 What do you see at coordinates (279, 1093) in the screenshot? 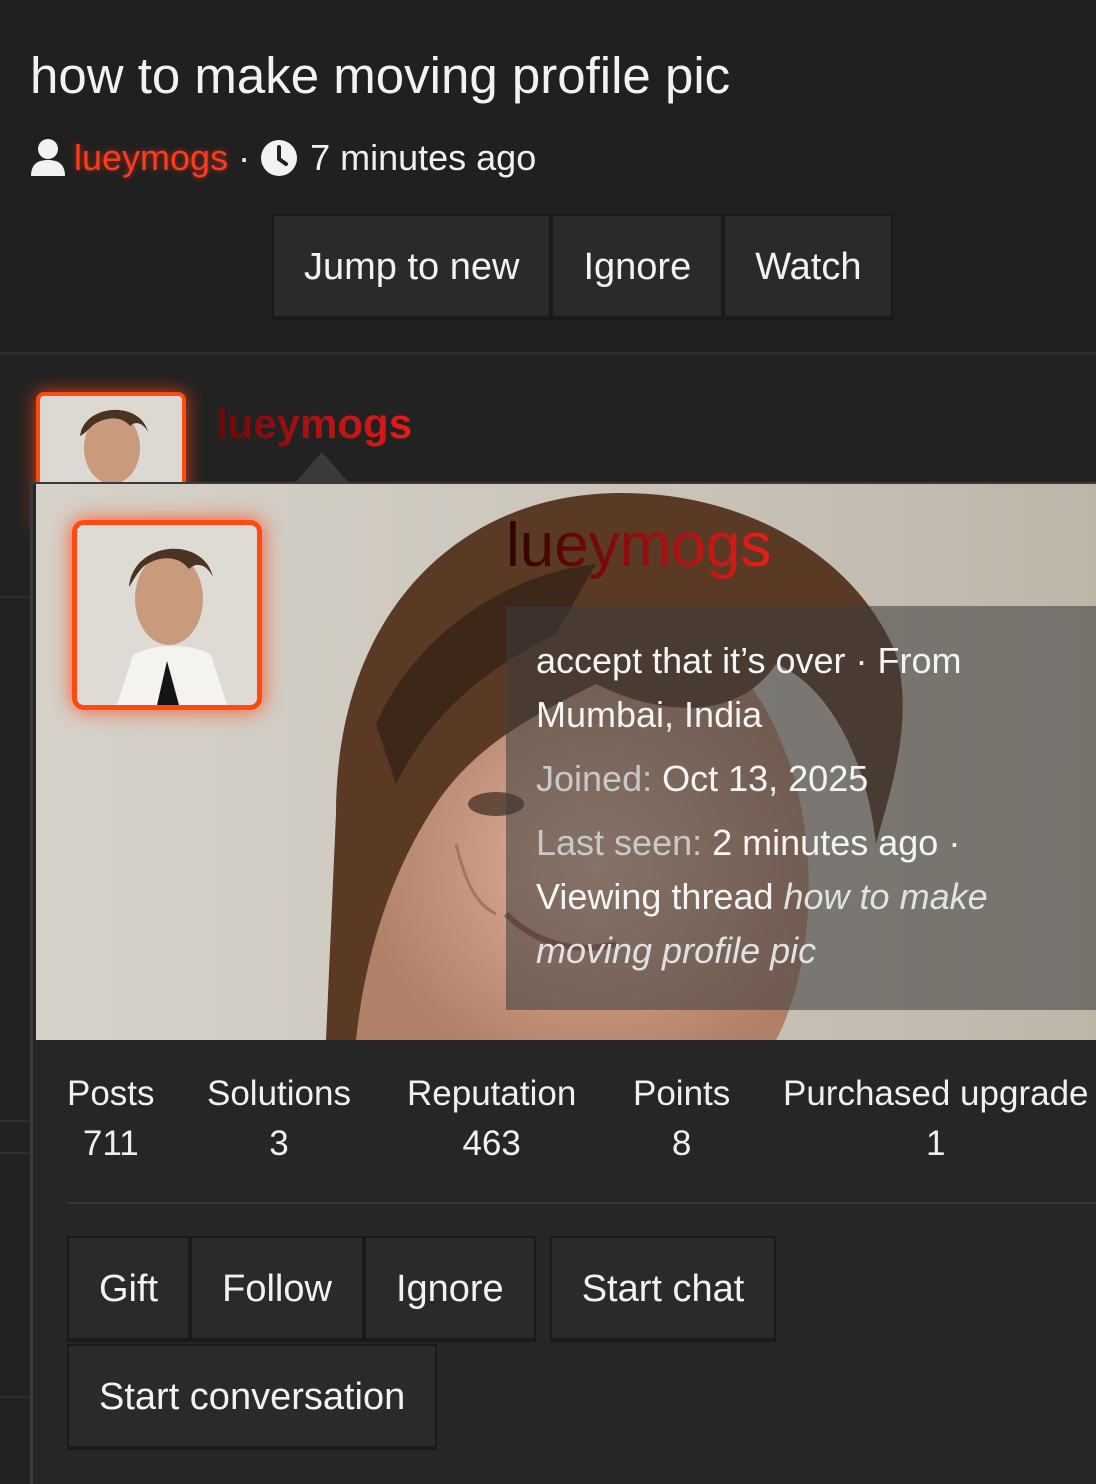
I see `stat-label: Solutions` at bounding box center [279, 1093].